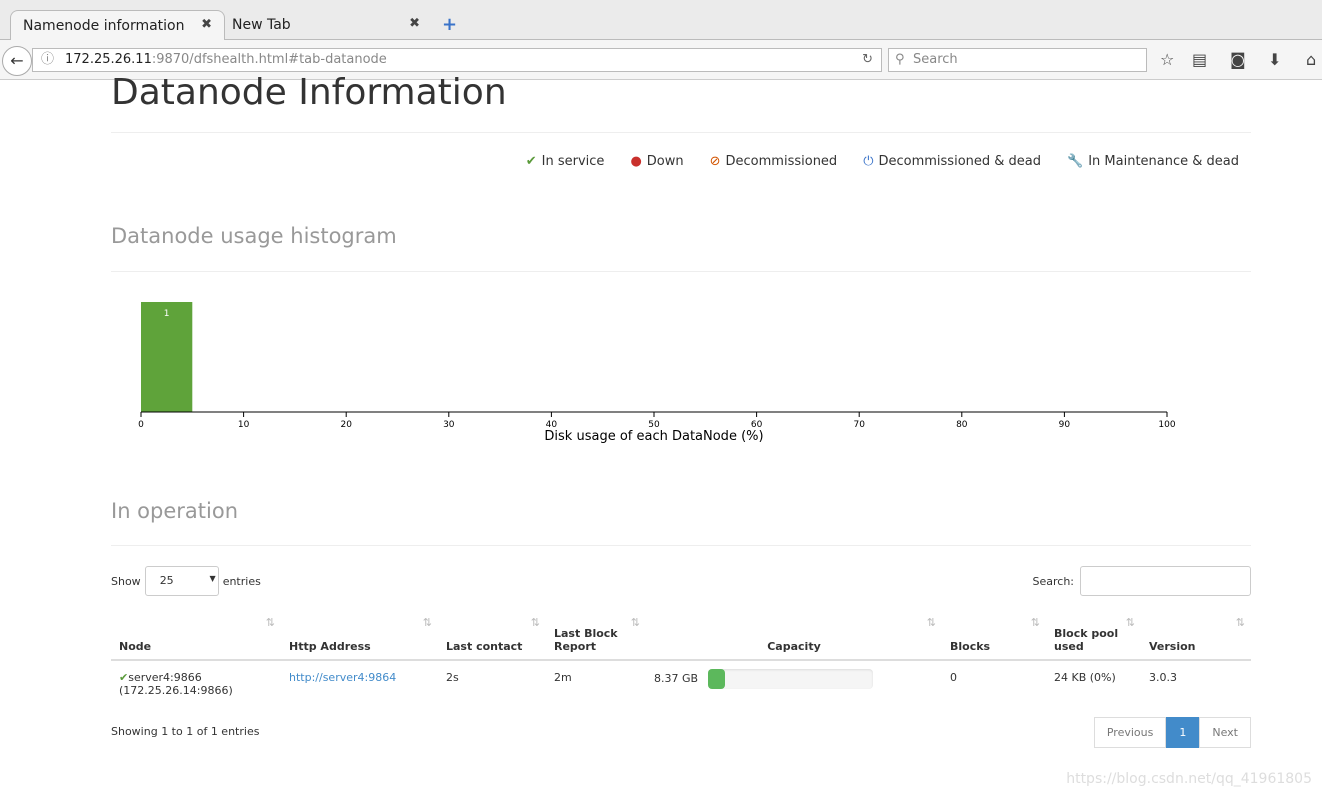 The image size is (1322, 795). I want to click on capacity-value: 8.37 GB, so click(676, 678).